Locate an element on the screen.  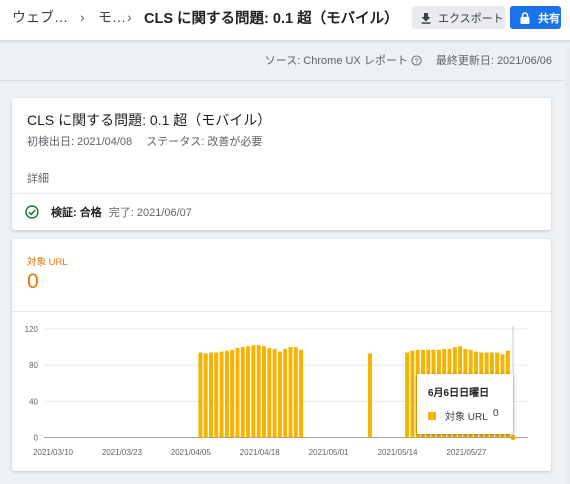
y-tick-label: 40 is located at coordinates (33, 401).